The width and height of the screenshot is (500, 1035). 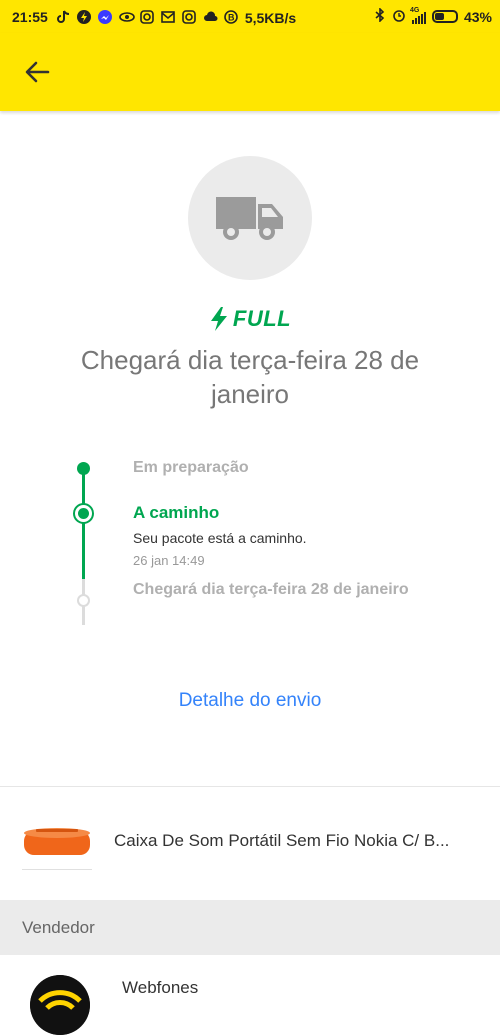 I want to click on product-thumbnail, so click(x=57, y=841).